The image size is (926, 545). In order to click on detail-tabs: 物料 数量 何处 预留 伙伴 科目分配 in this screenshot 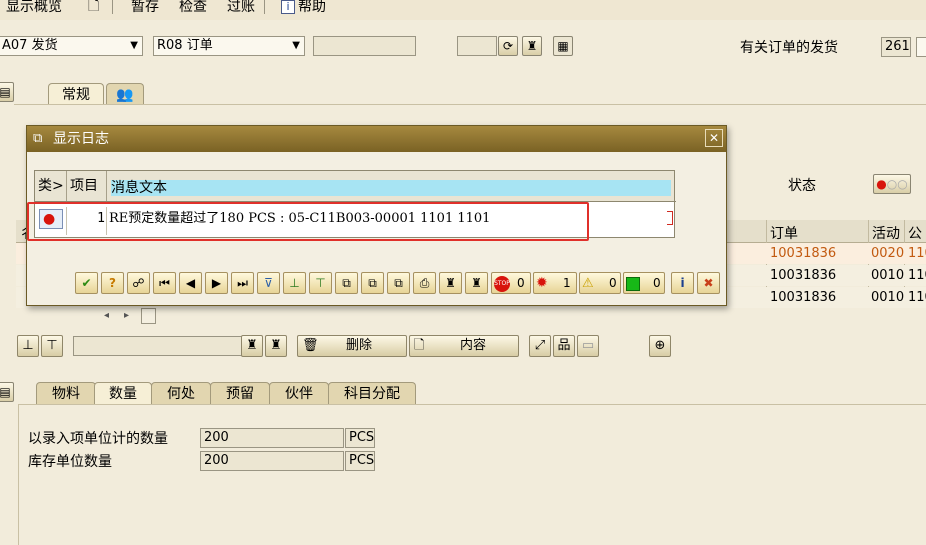, I will do `click(231, 393)`.